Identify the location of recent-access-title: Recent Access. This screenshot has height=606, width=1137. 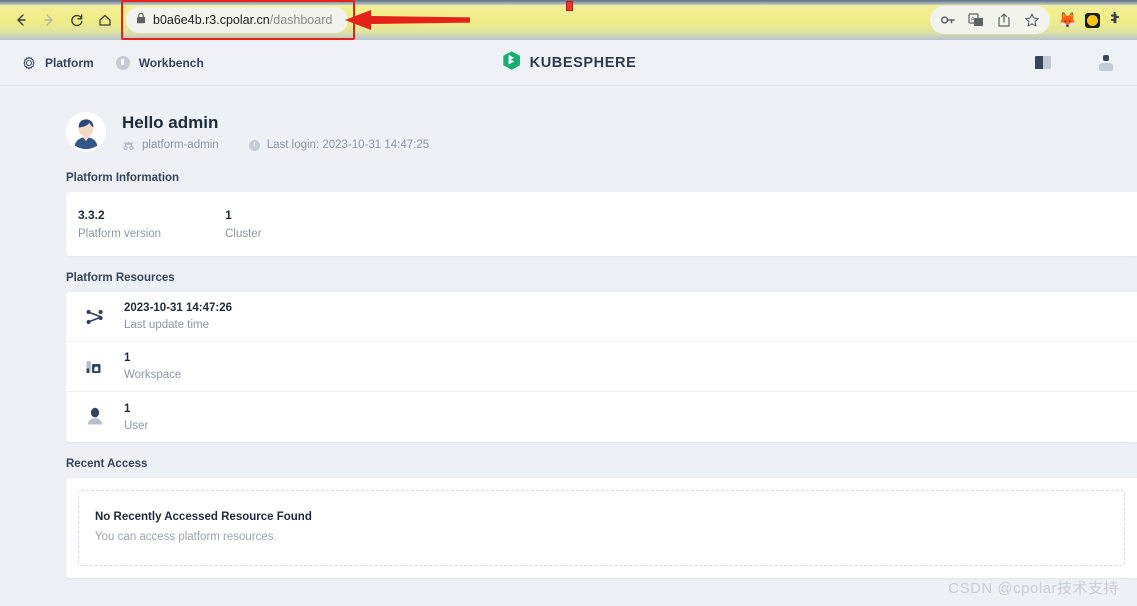
(107, 464).